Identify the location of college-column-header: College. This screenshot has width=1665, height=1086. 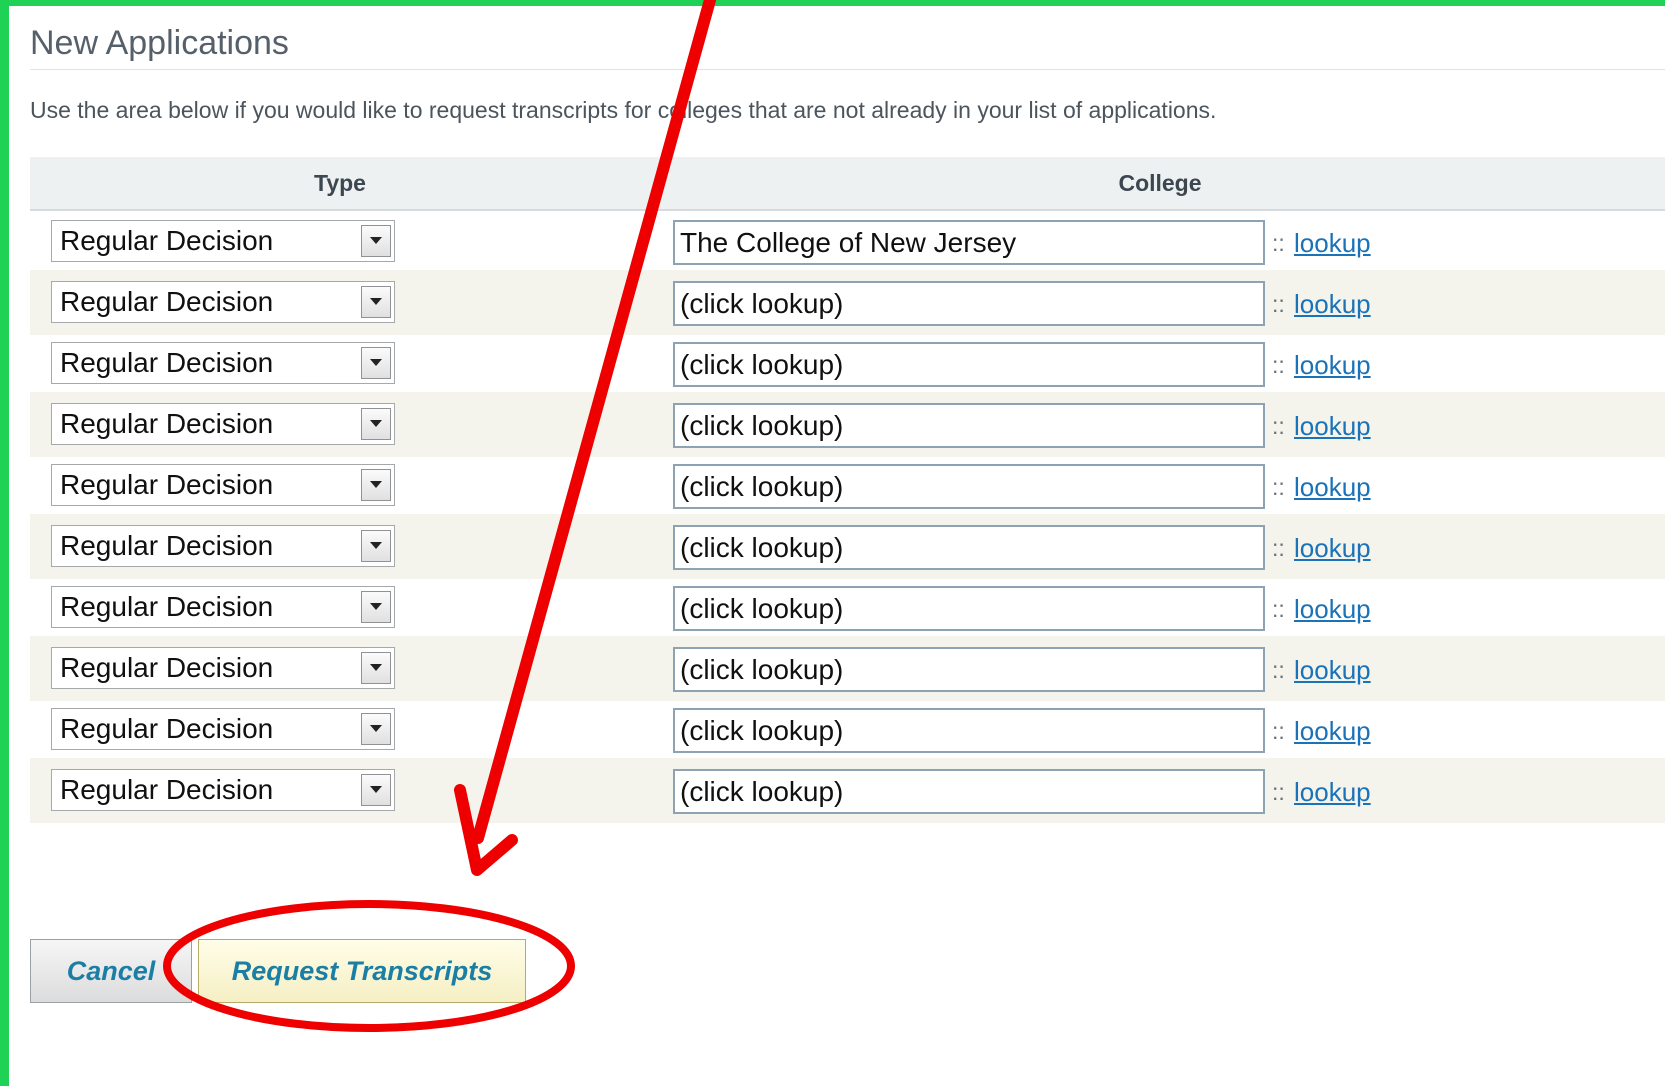
(1160, 183).